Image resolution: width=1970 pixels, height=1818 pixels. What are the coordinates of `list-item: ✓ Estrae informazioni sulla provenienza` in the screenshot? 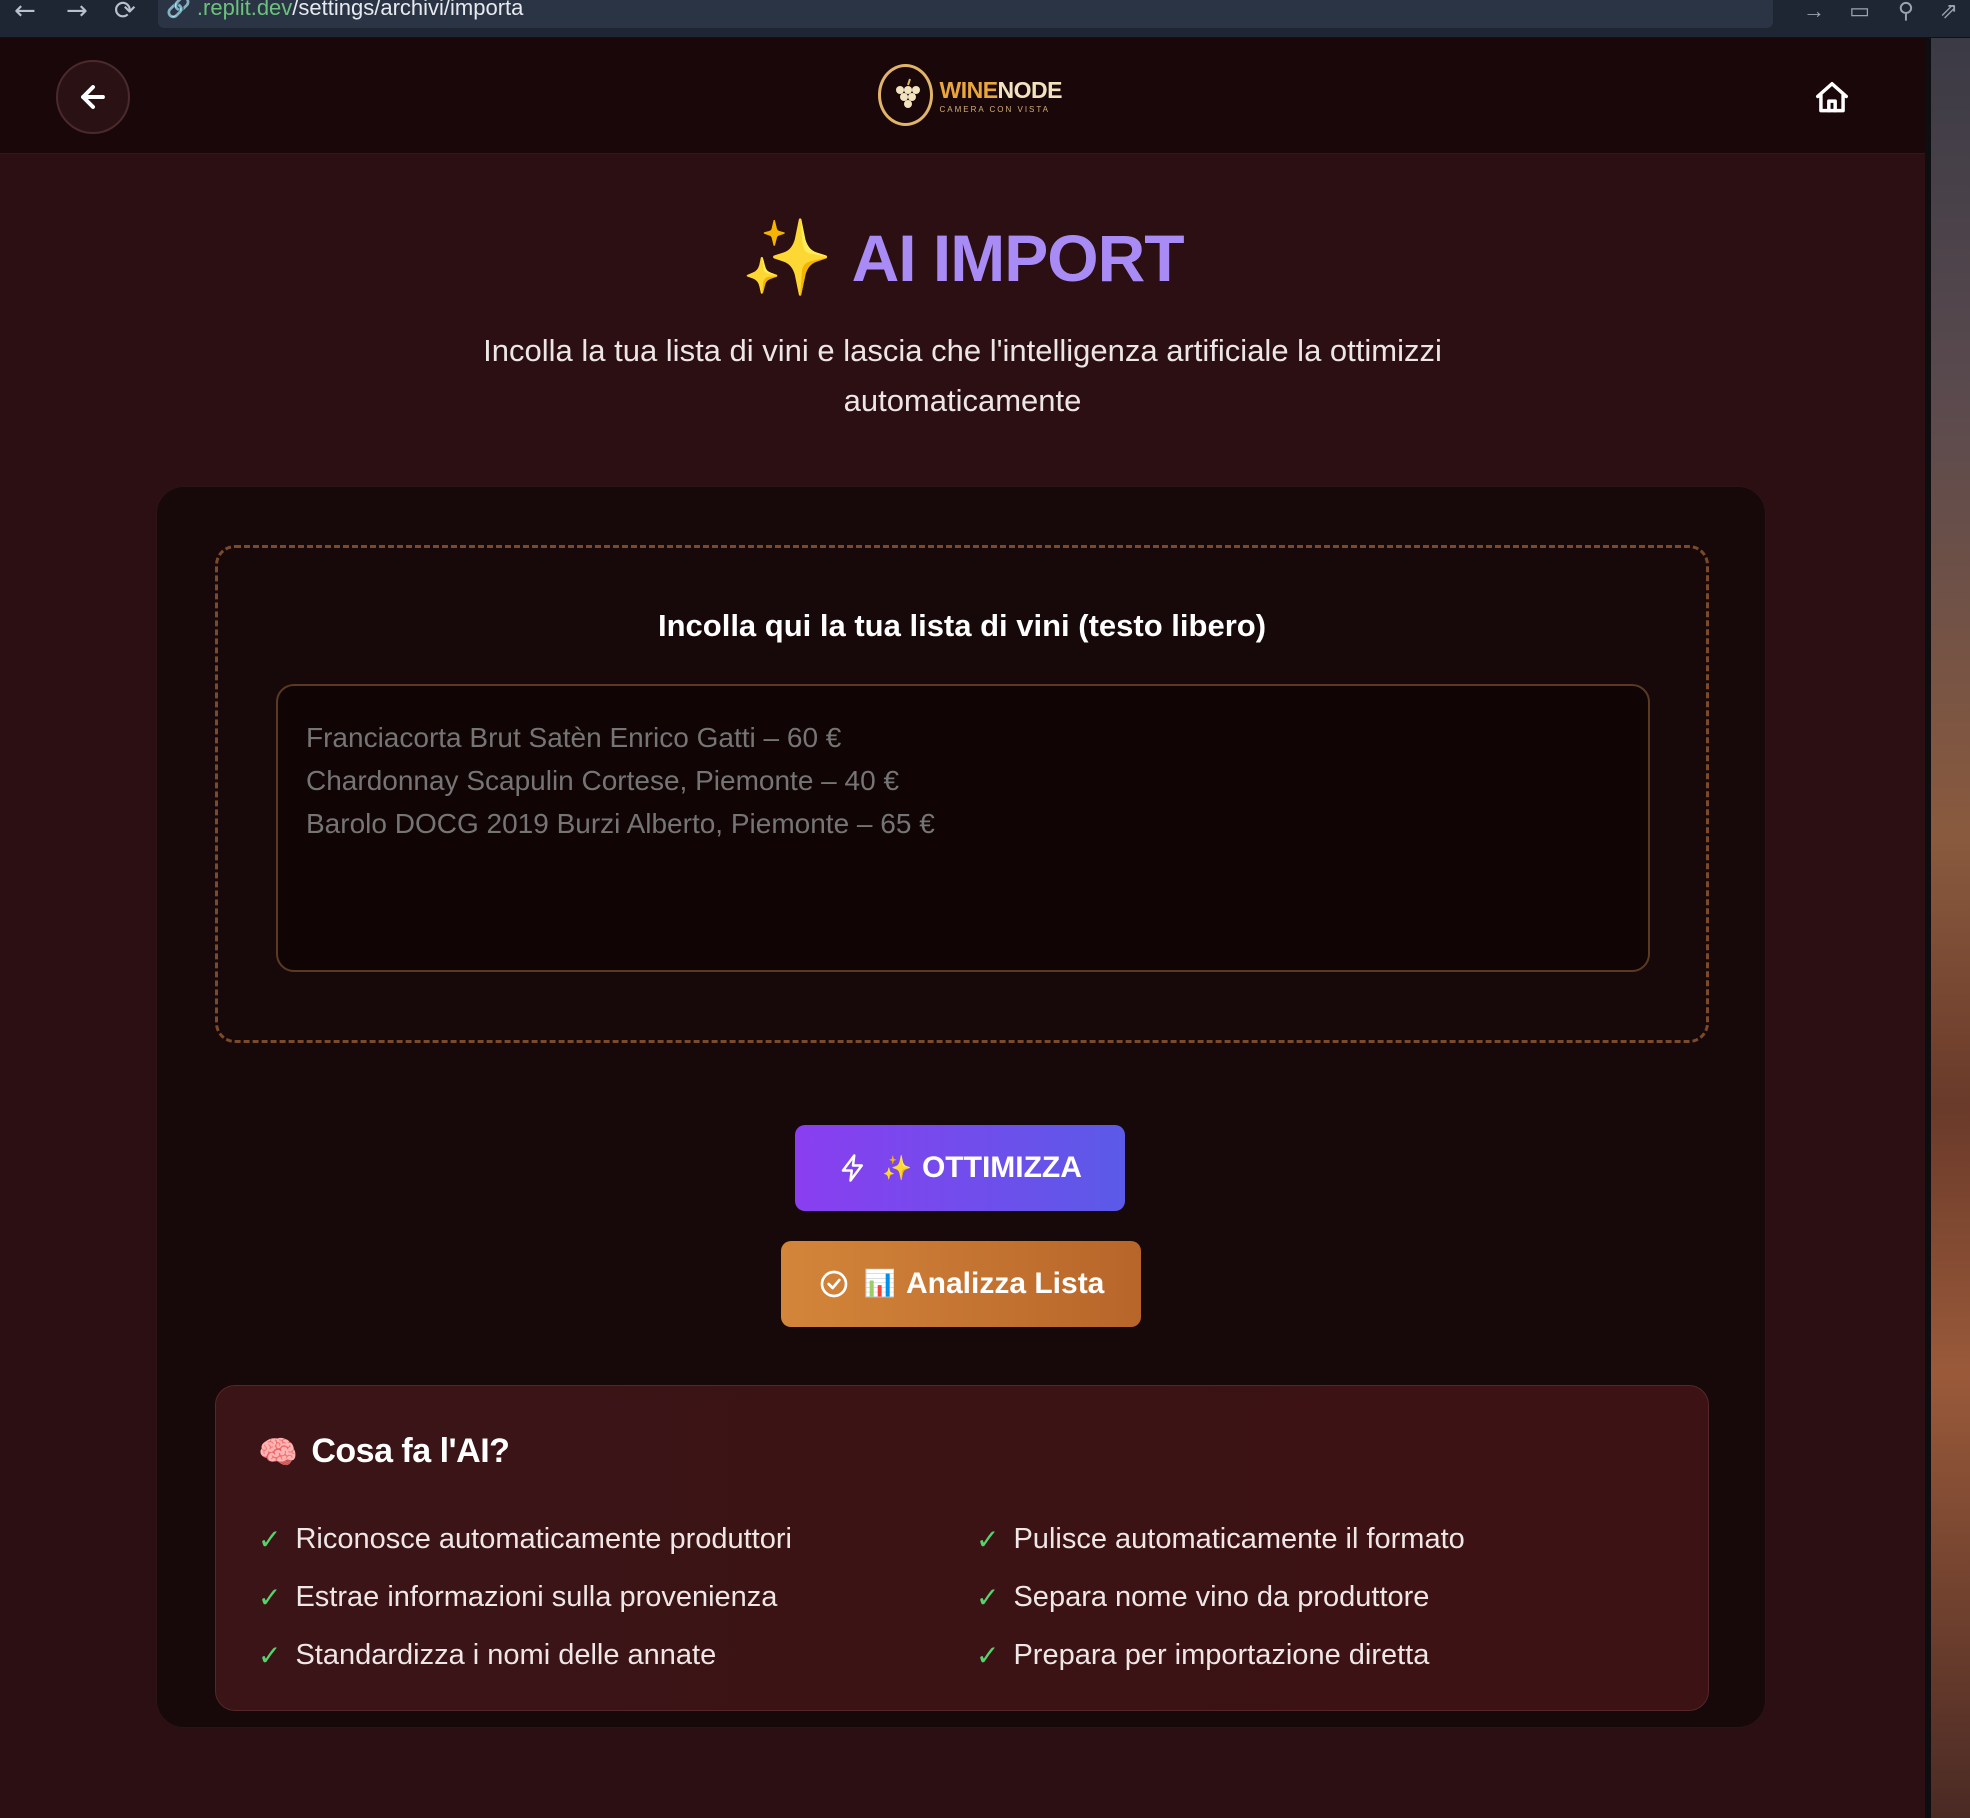 It's located at (518, 1597).